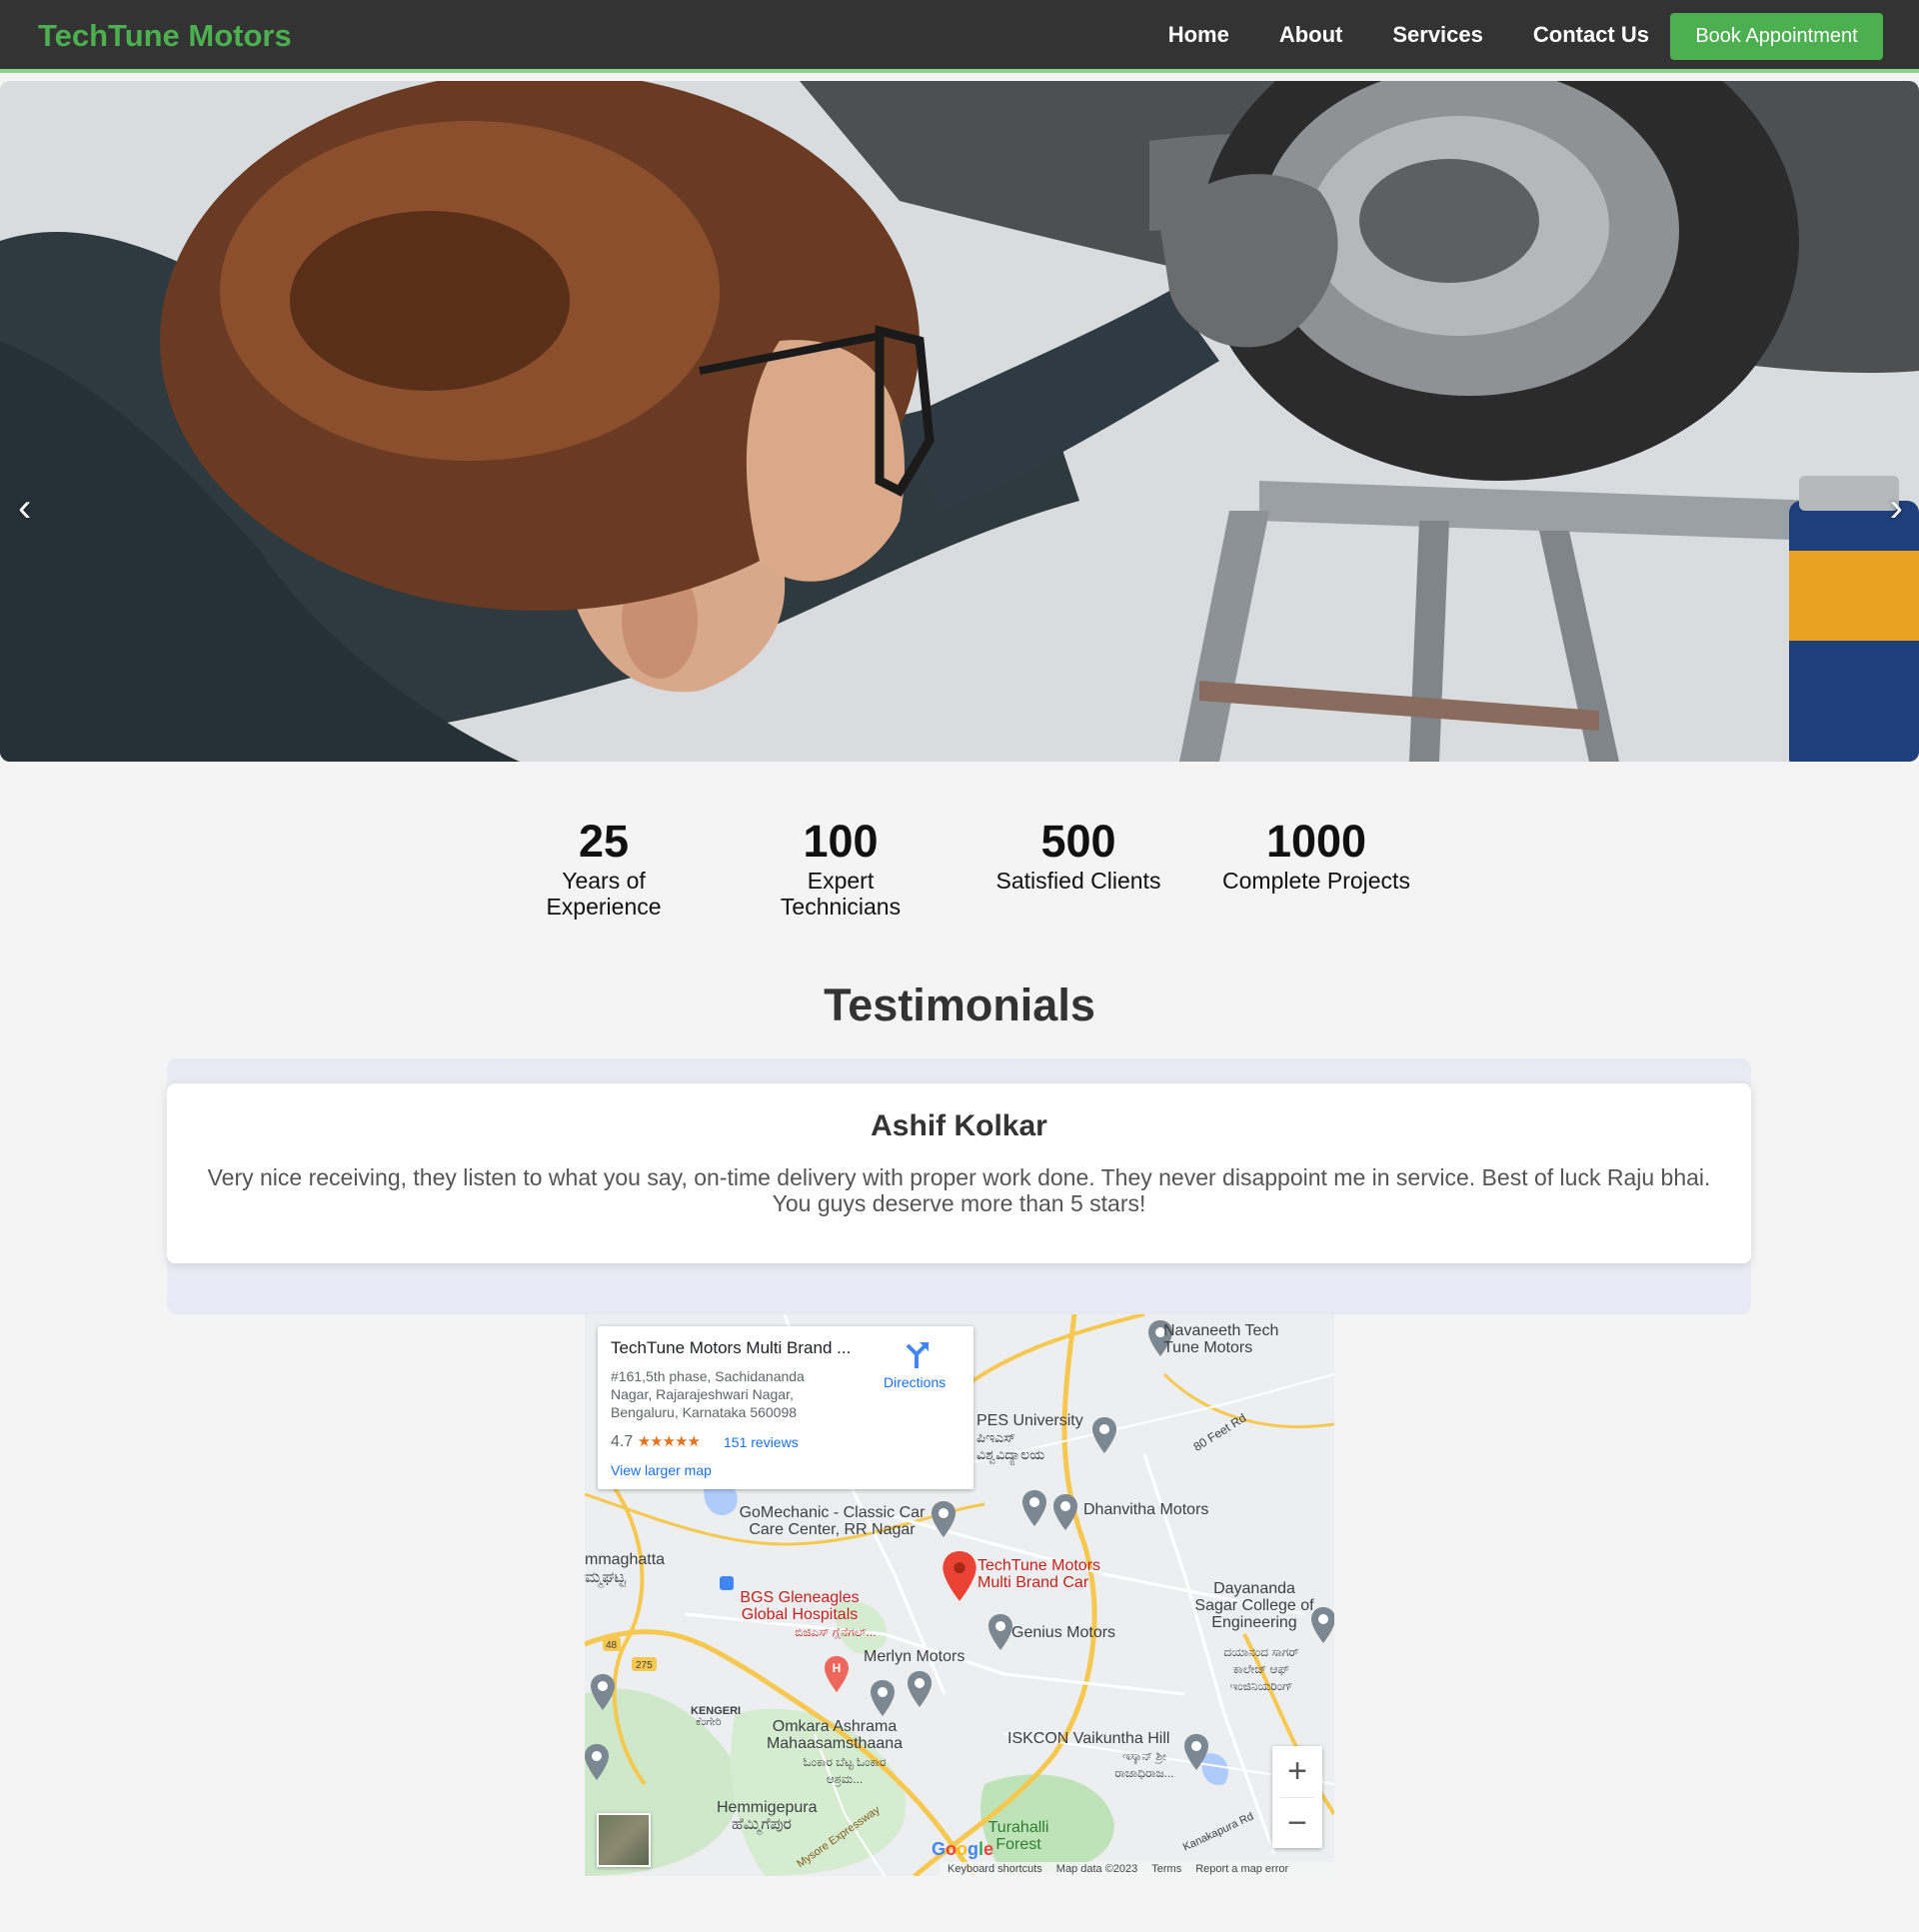  Describe the element at coordinates (165, 36) in the screenshot. I see `brand-logo: TechTune Motors` at that location.